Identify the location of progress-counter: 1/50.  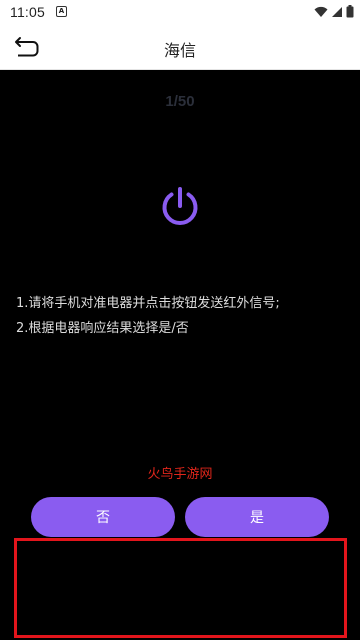
(180, 101).